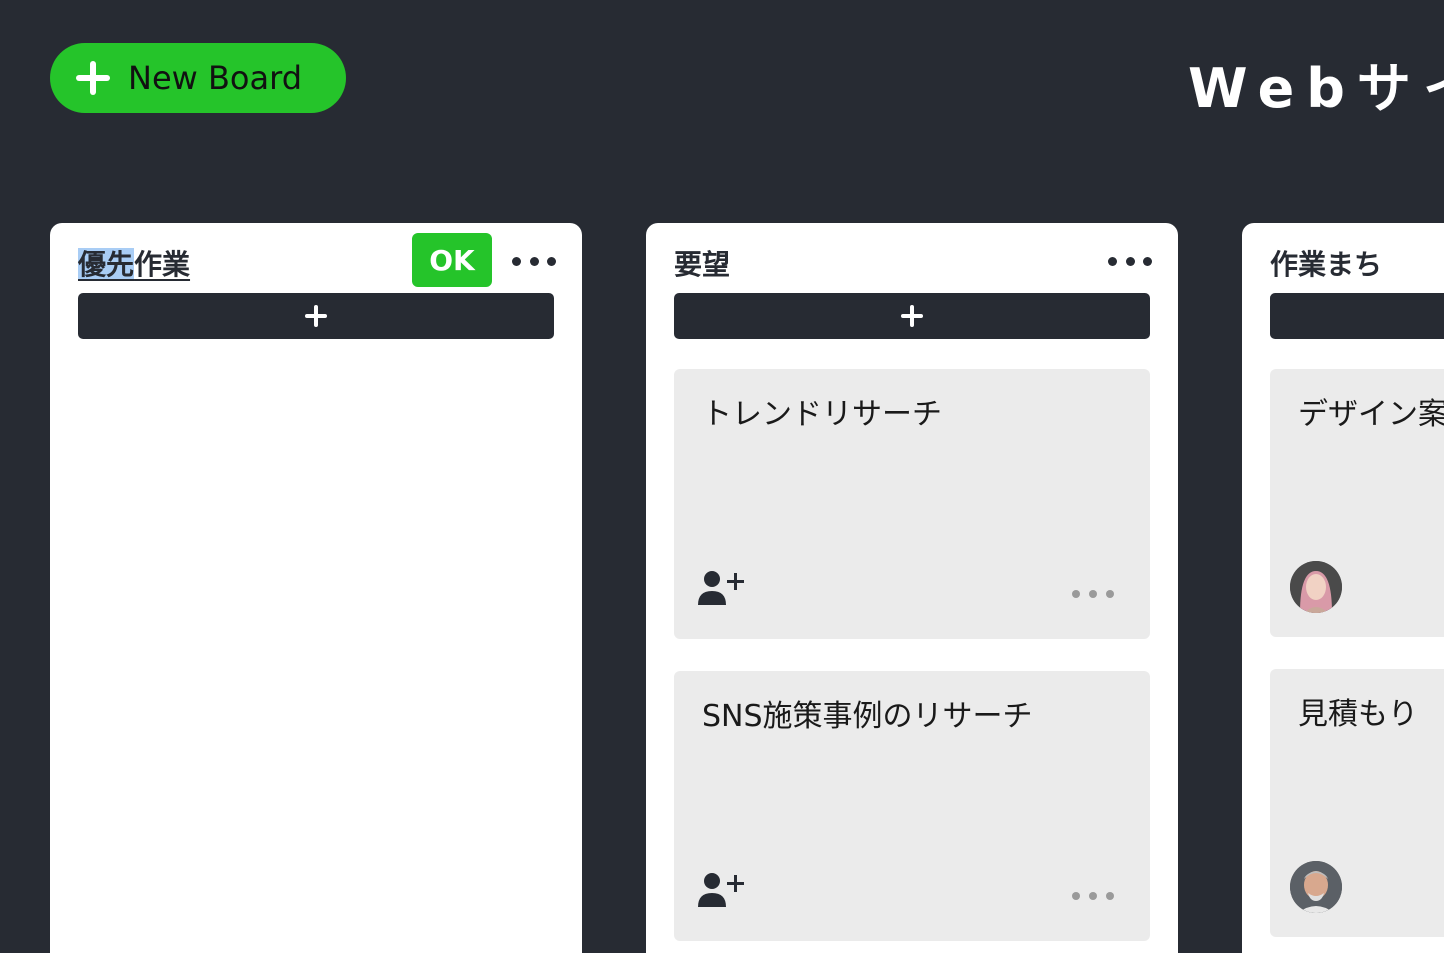 The height and width of the screenshot is (953, 1444). What do you see at coordinates (867, 716) in the screenshot?
I see `card-title: SNS施策事例のリサーチ` at bounding box center [867, 716].